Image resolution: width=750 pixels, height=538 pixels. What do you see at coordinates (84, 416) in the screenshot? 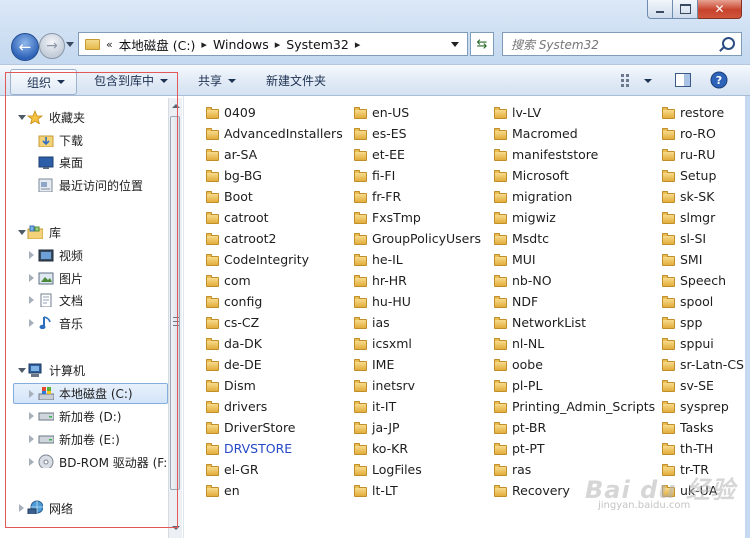
I see `nav-item-volume-d: 新加卷 (D:)` at bounding box center [84, 416].